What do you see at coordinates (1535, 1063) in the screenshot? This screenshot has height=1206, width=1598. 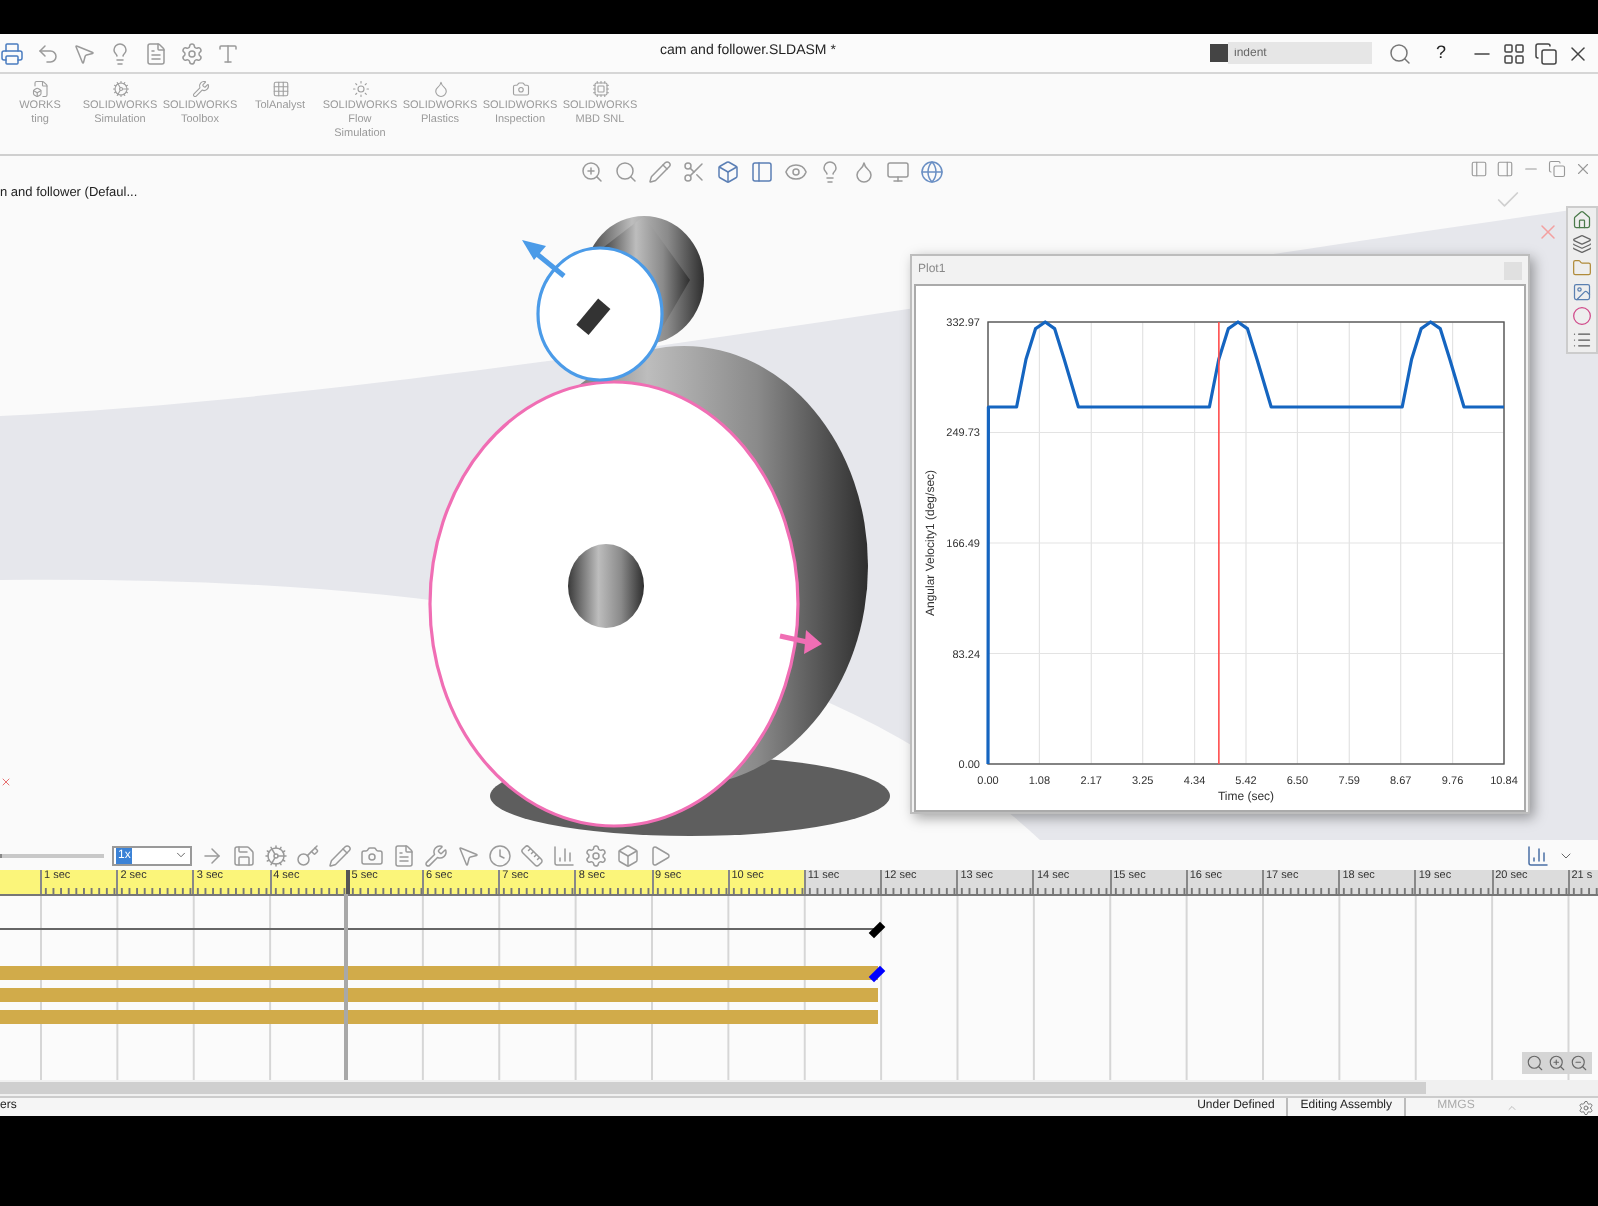 I see `zoom-fit-icon` at bounding box center [1535, 1063].